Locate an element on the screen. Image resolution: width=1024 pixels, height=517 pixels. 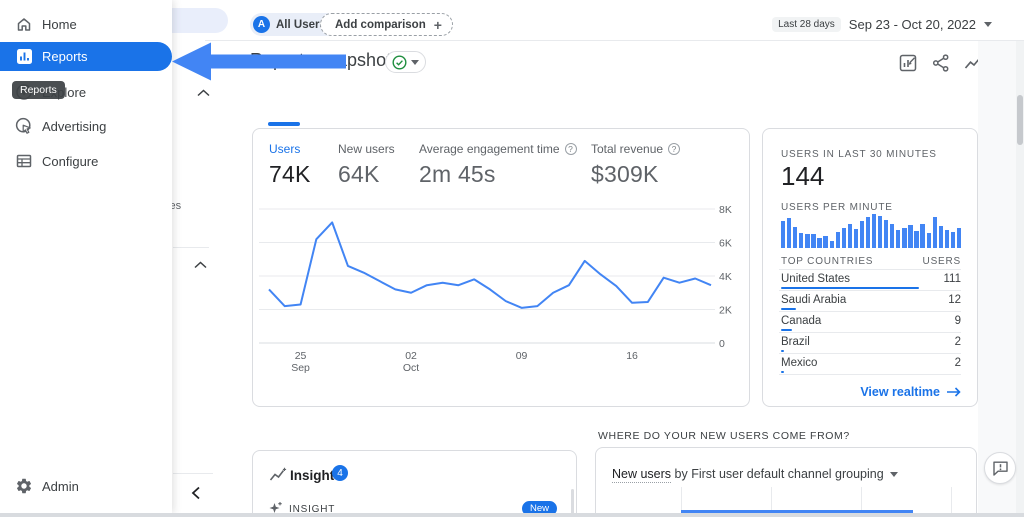
sidebar-item-label: Advertising is located at coordinates (74, 126).